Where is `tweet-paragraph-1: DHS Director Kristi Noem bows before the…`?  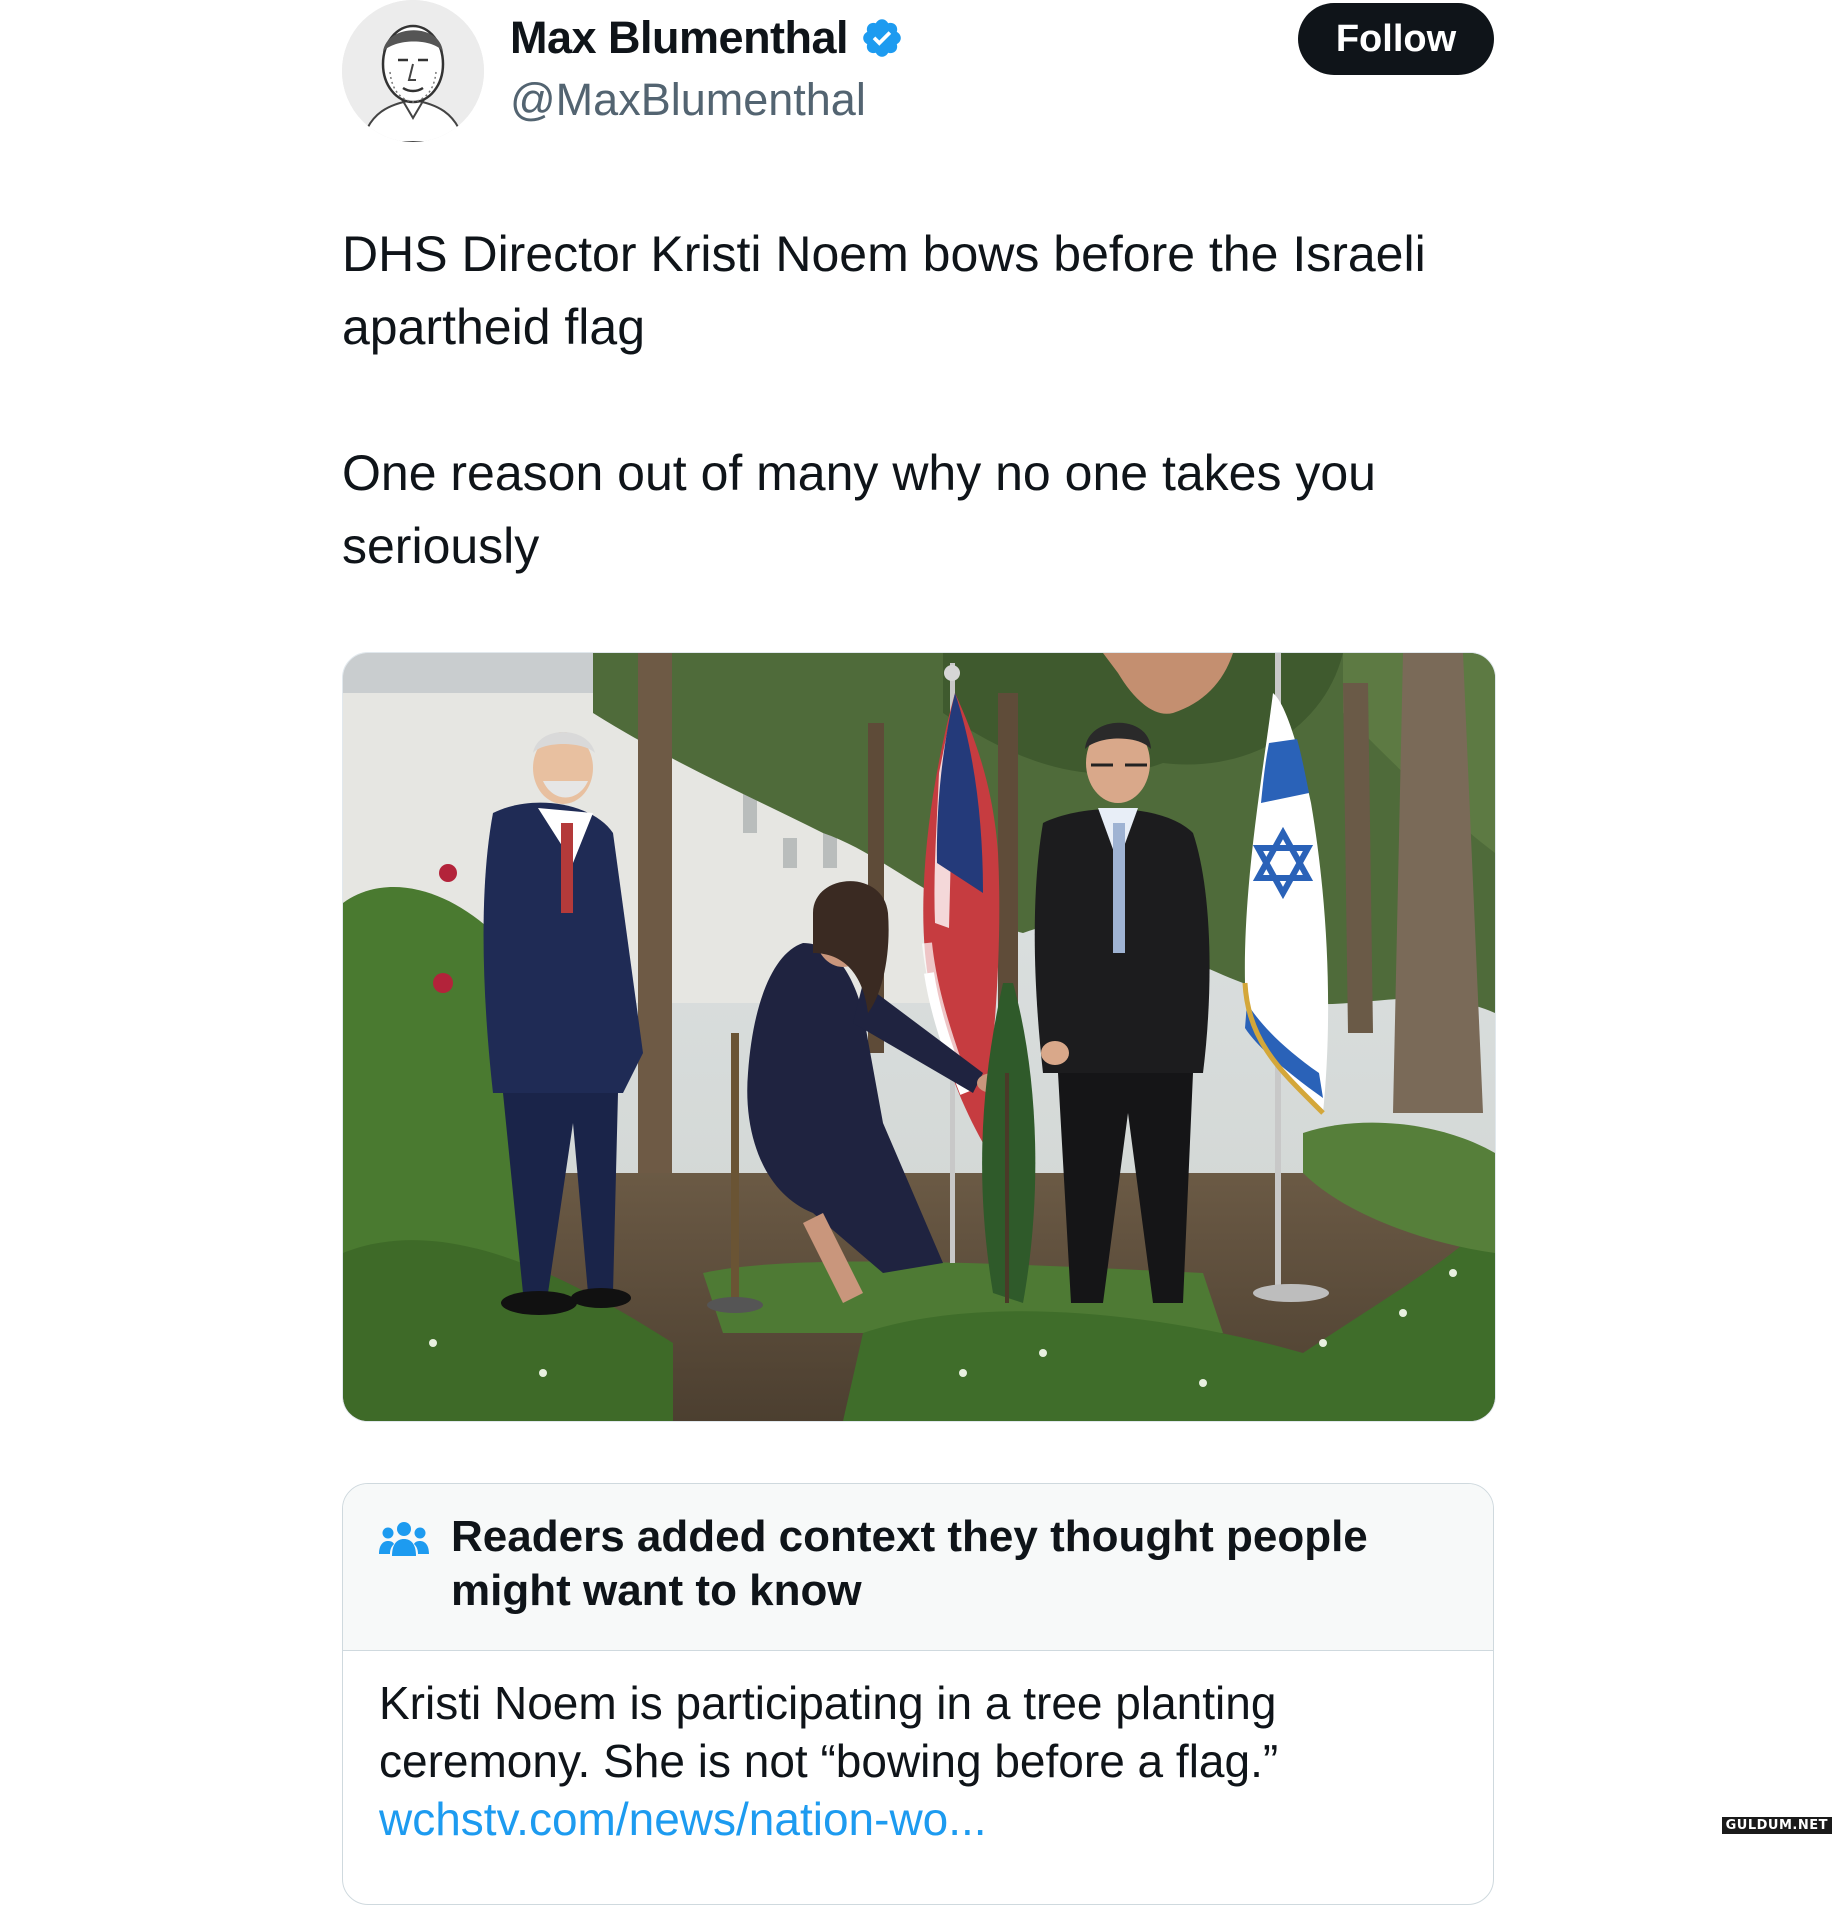
tweet-paragraph-1: DHS Director Kristi Noem bows before the… is located at coordinates (884, 290).